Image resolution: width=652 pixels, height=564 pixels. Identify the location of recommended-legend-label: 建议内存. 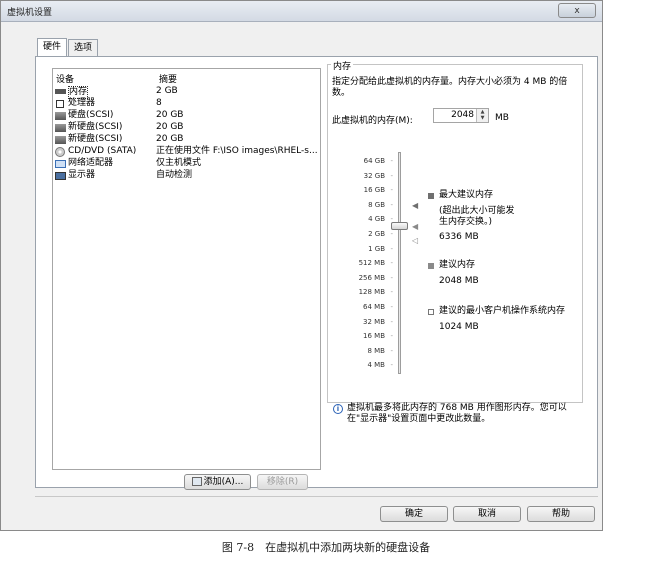
(457, 265).